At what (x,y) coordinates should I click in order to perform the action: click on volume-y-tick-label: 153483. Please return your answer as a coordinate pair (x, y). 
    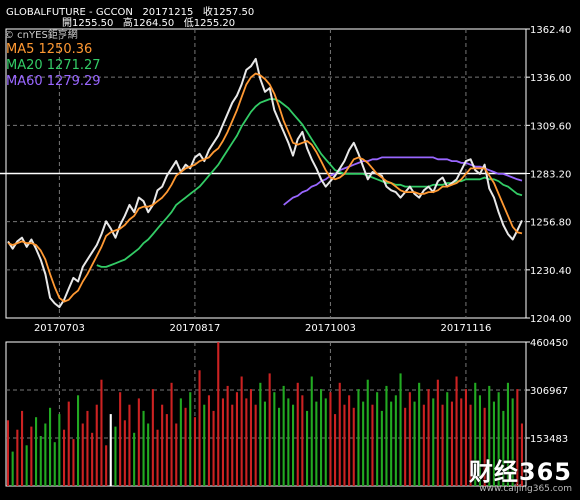
    Looking at the image, I should click on (549, 439).